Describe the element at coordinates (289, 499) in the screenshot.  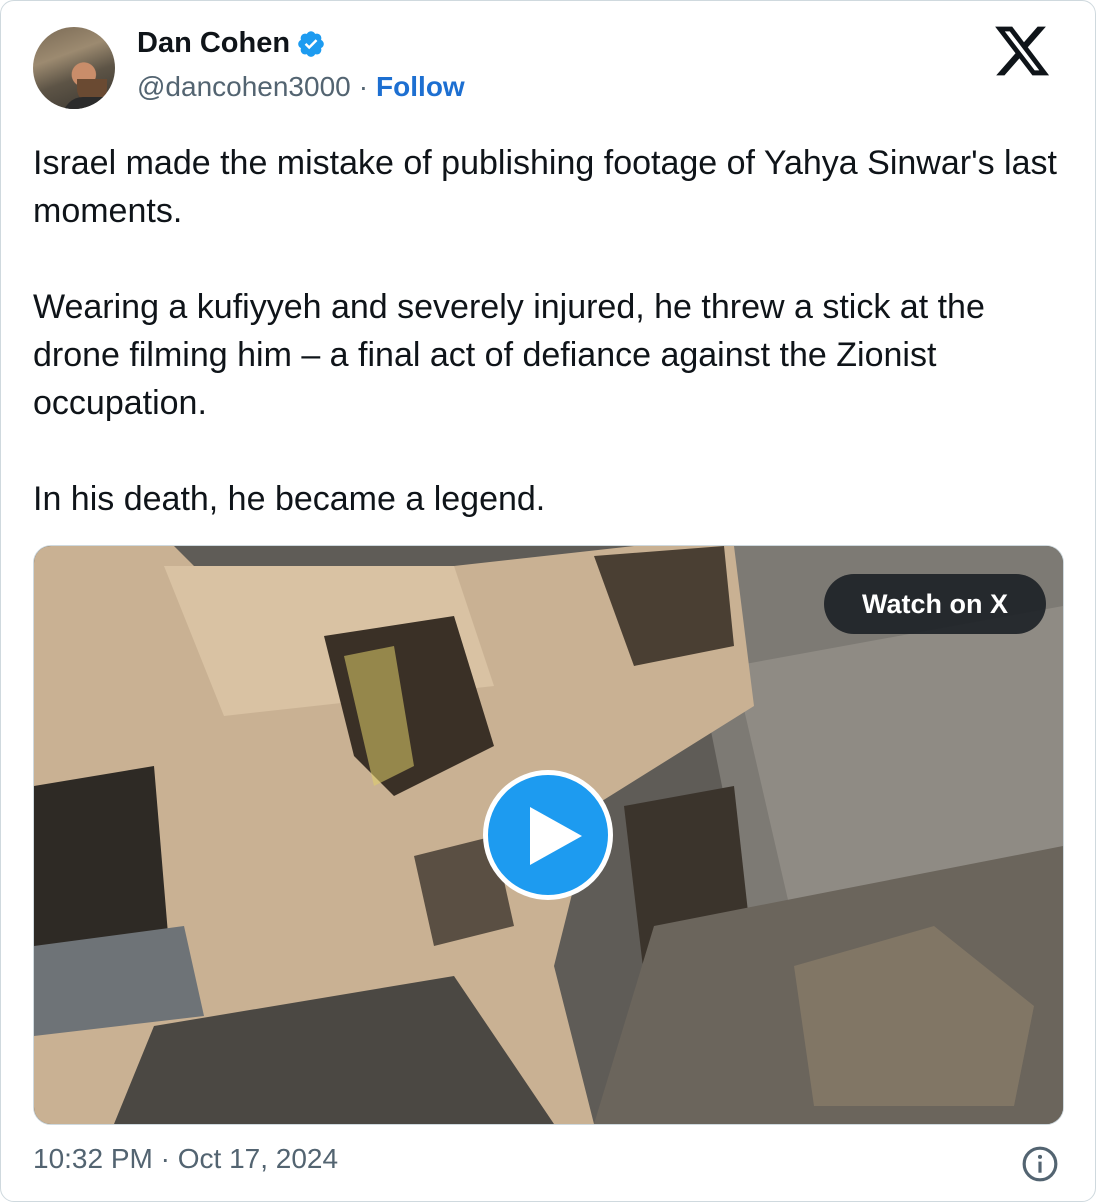
I see `tweet-paragraph: In his death, he became a legend.` at that location.